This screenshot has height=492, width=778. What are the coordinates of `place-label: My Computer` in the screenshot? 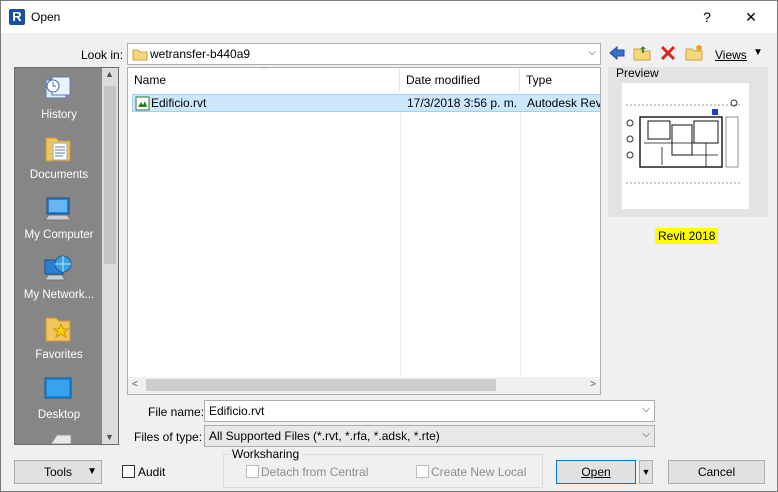 It's located at (59, 235).